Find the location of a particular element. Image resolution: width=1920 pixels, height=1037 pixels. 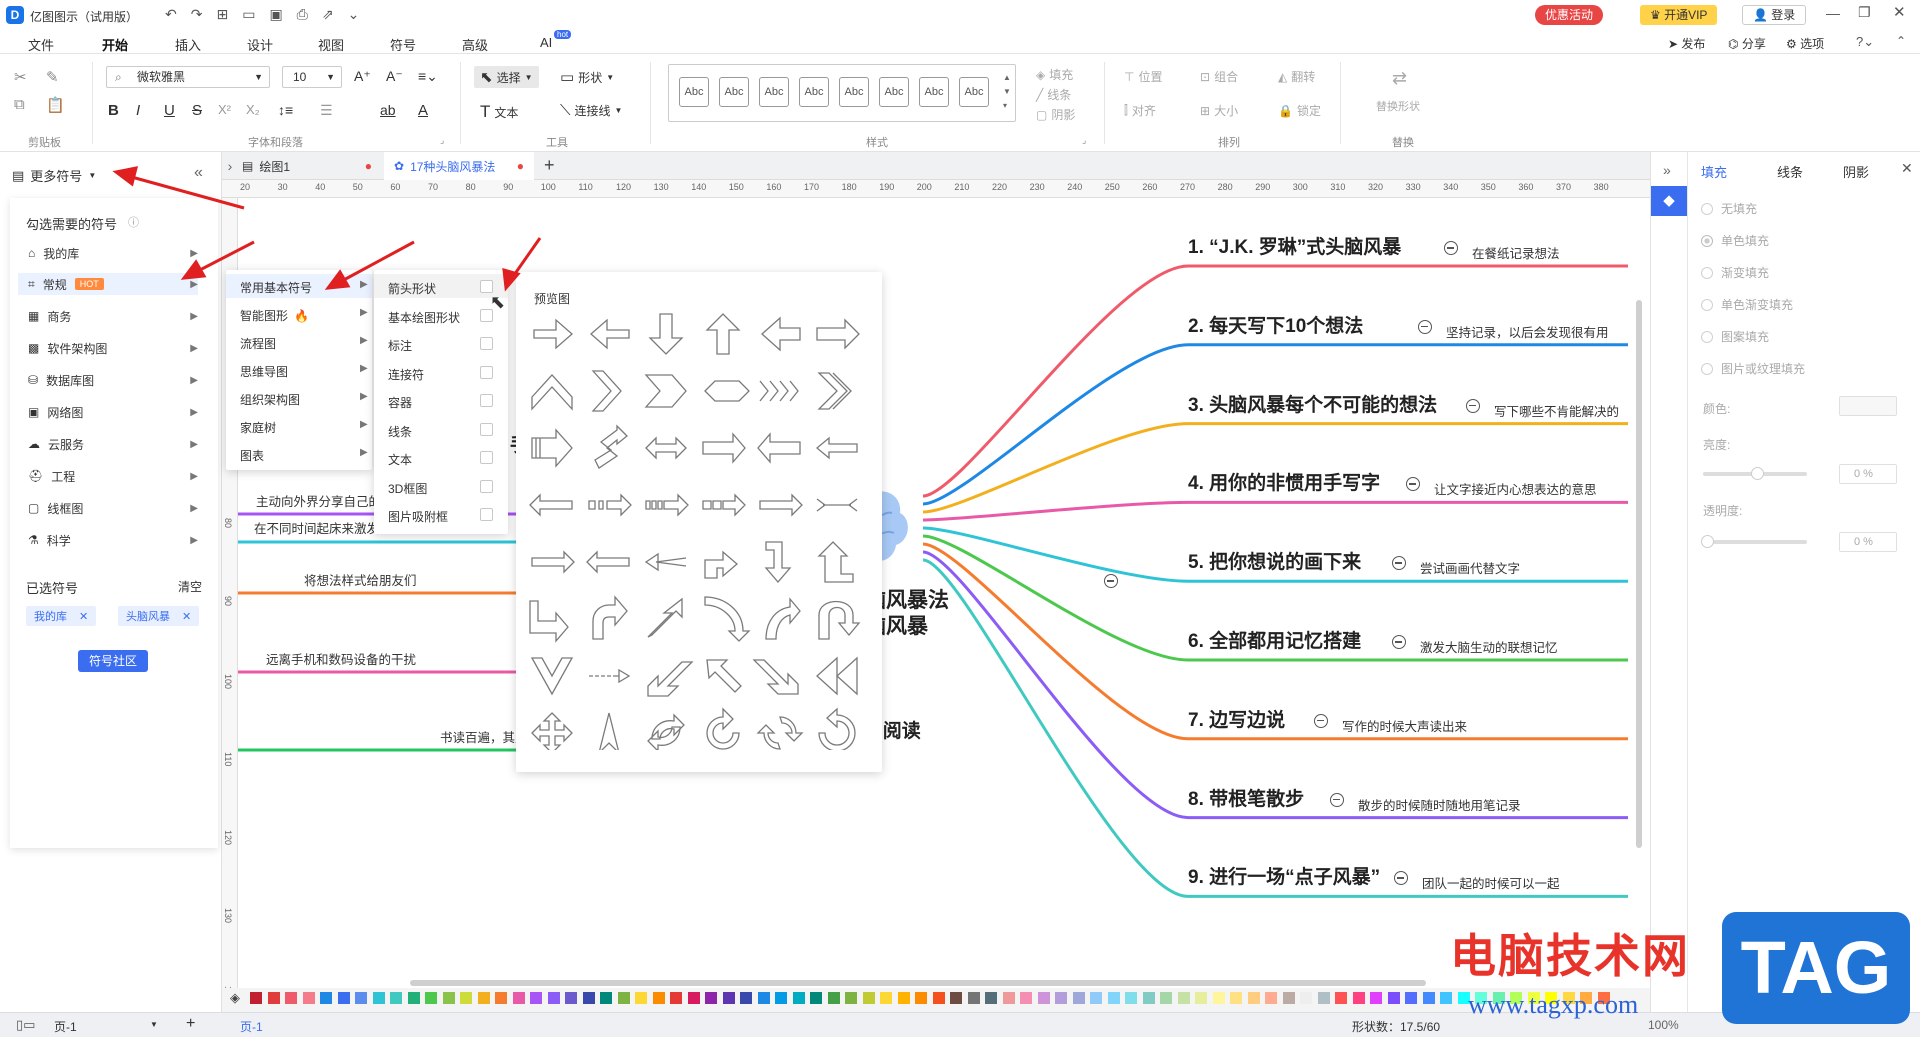

category-business: ▦ 商务 ▶ is located at coordinates (113, 316).